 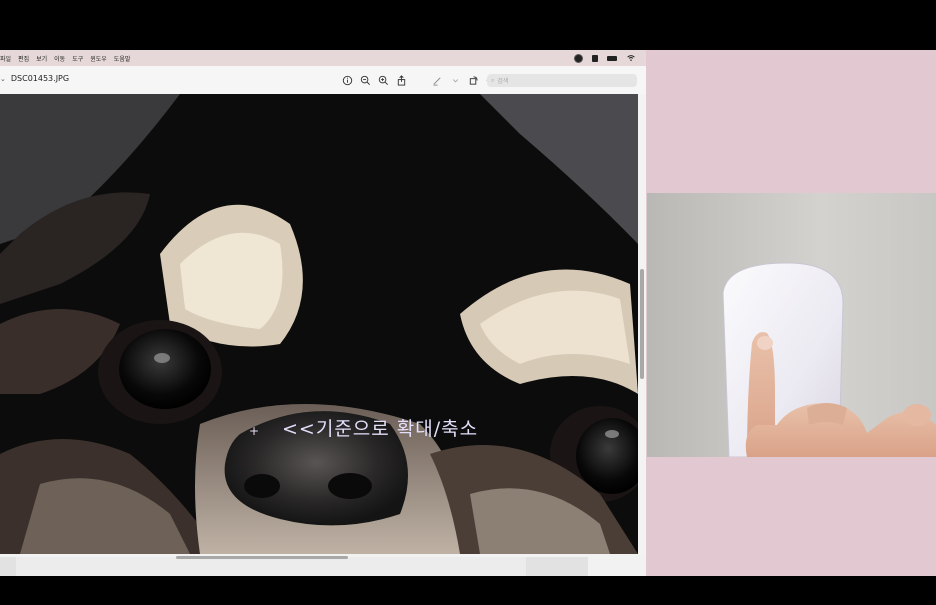 I want to click on menu-help: 도움말, so click(x=122, y=58).